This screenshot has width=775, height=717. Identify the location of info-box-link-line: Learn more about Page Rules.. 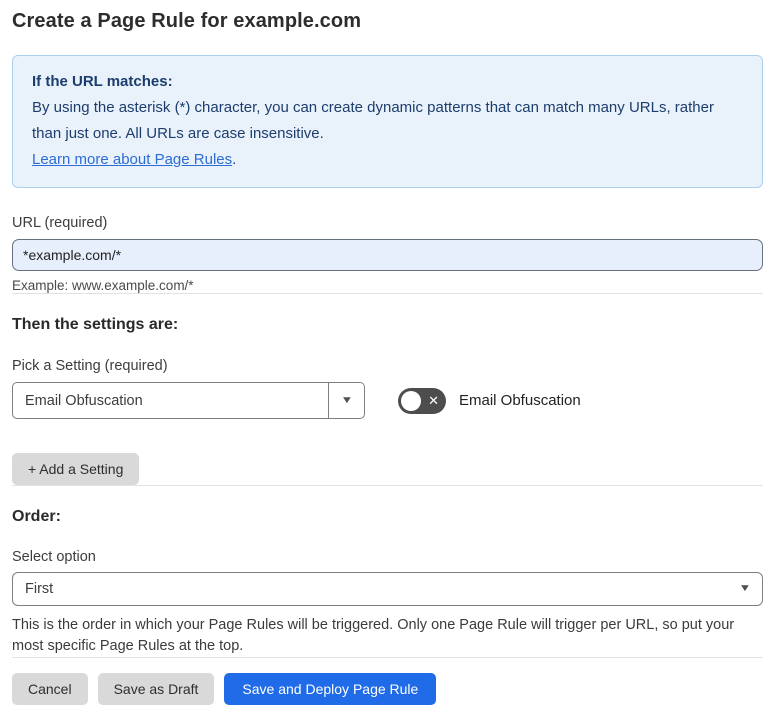
(387, 160).